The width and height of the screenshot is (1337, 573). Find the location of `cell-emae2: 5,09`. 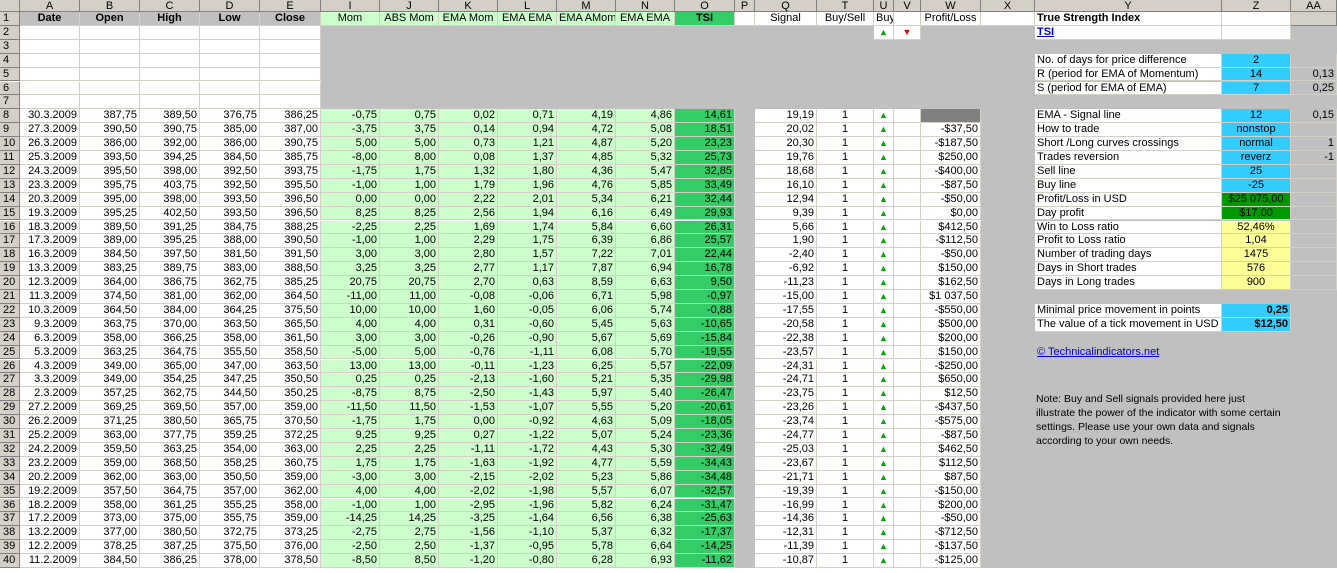

cell-emae2: 5,09 is located at coordinates (645, 422).